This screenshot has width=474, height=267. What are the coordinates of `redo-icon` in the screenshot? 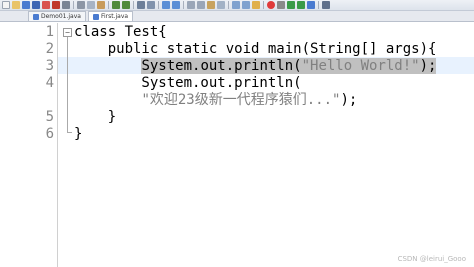 It's located at (126, 5).